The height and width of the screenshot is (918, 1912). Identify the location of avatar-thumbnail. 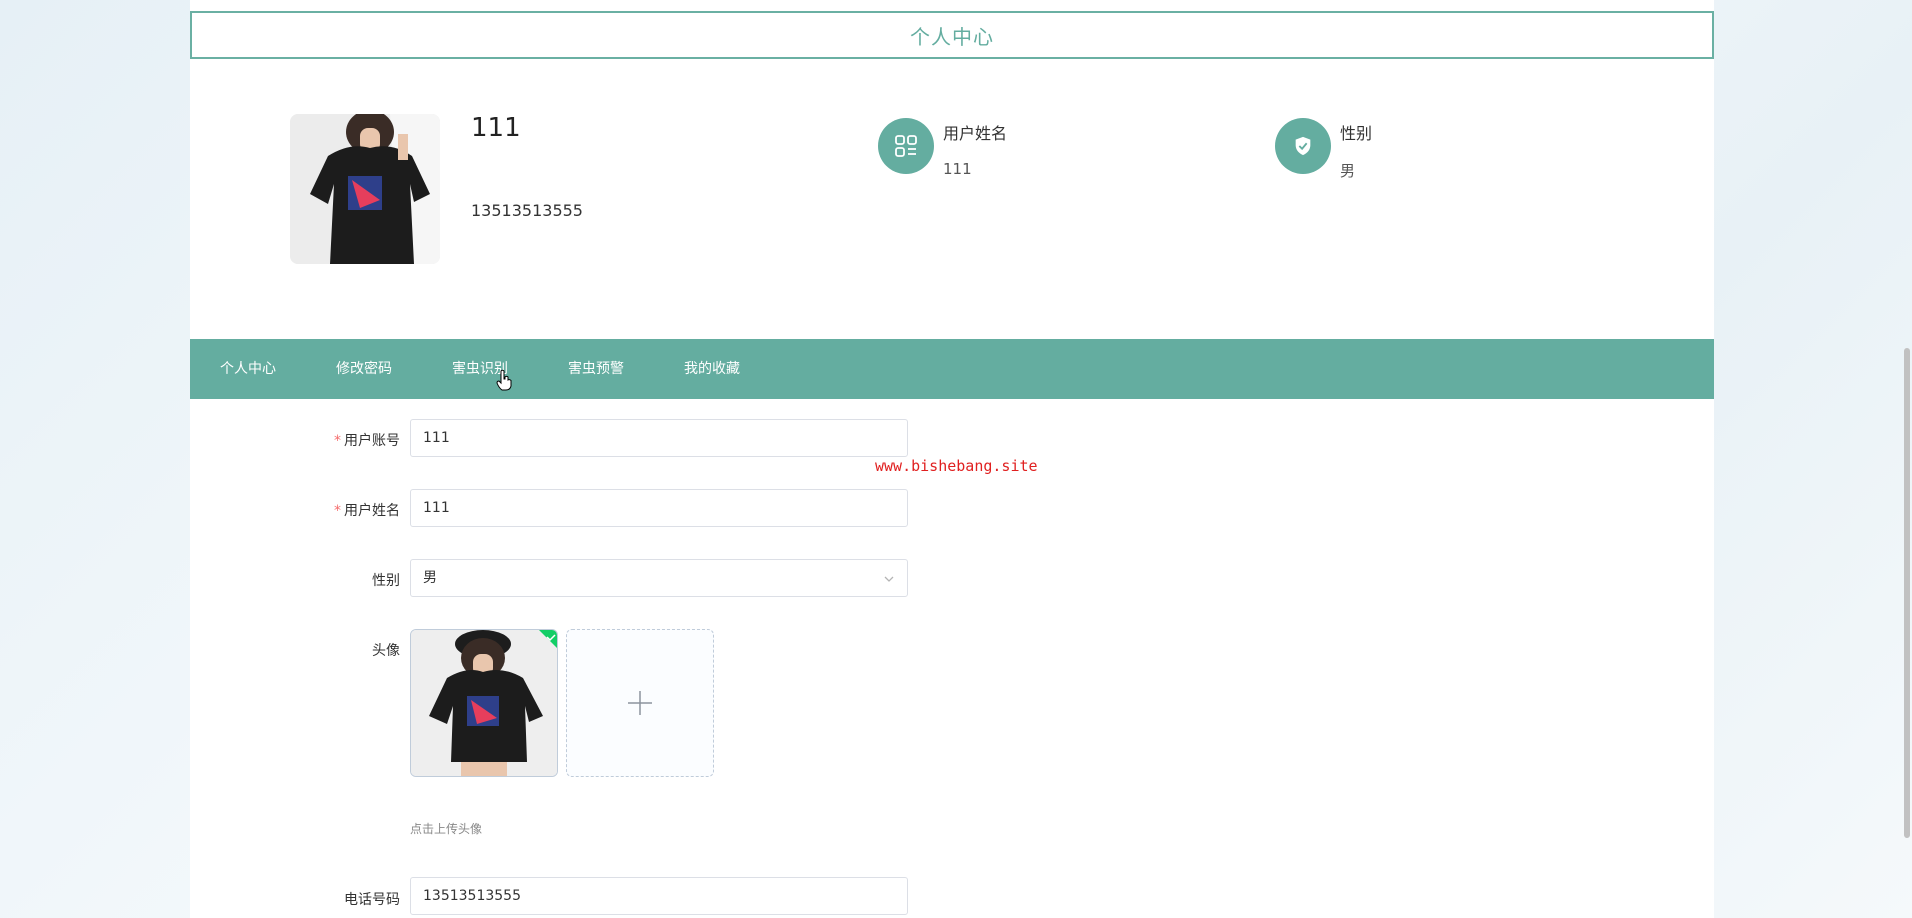
(484, 703).